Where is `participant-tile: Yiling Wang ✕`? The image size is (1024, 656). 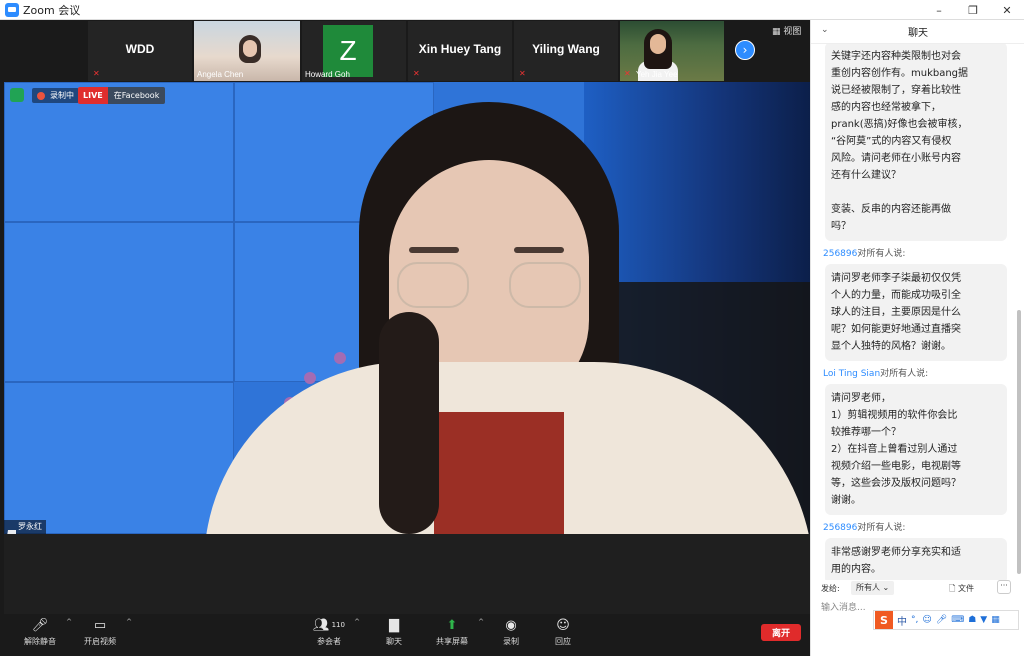 participant-tile: Yiling Wang ✕ is located at coordinates (566, 51).